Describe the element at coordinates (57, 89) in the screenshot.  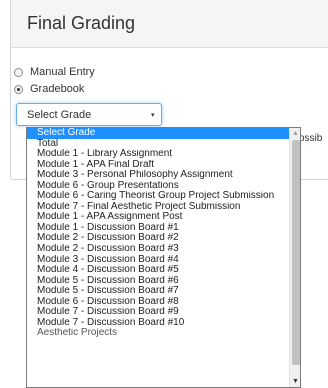
I see `radio-gradebook-label: Gradebook` at that location.